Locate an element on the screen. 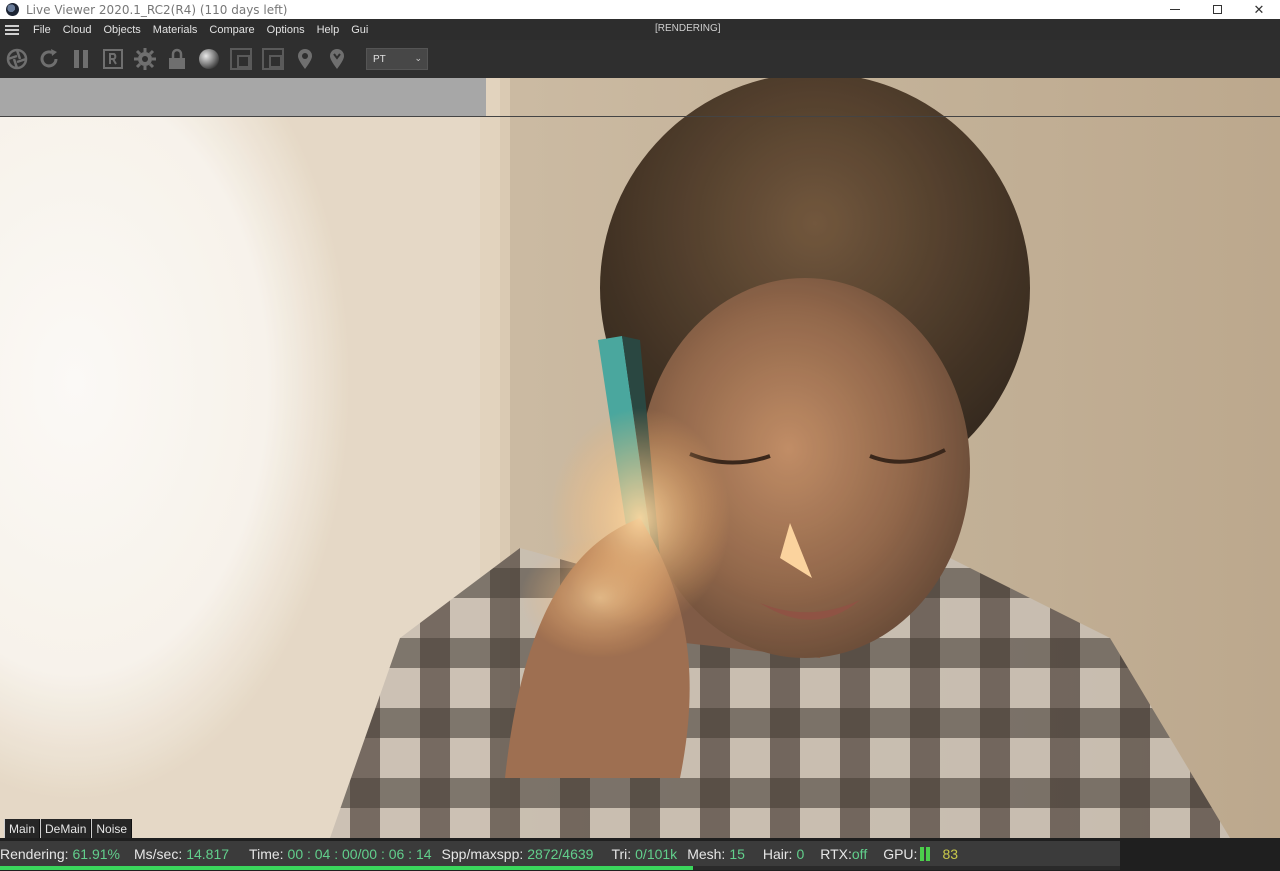 Image resolution: width=1280 pixels, height=871 pixels. spp-value: 2872/4639 is located at coordinates (560, 853).